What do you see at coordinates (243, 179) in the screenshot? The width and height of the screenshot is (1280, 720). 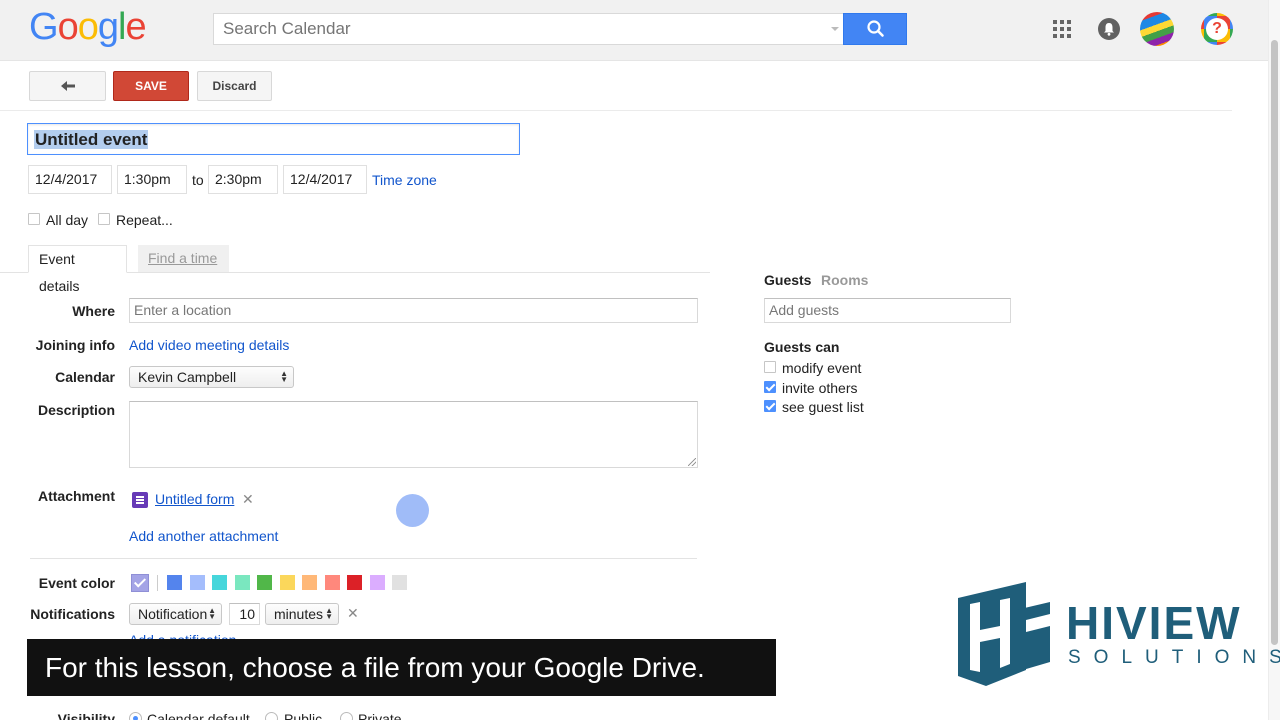 I see `end-time-input: 2:30pm` at bounding box center [243, 179].